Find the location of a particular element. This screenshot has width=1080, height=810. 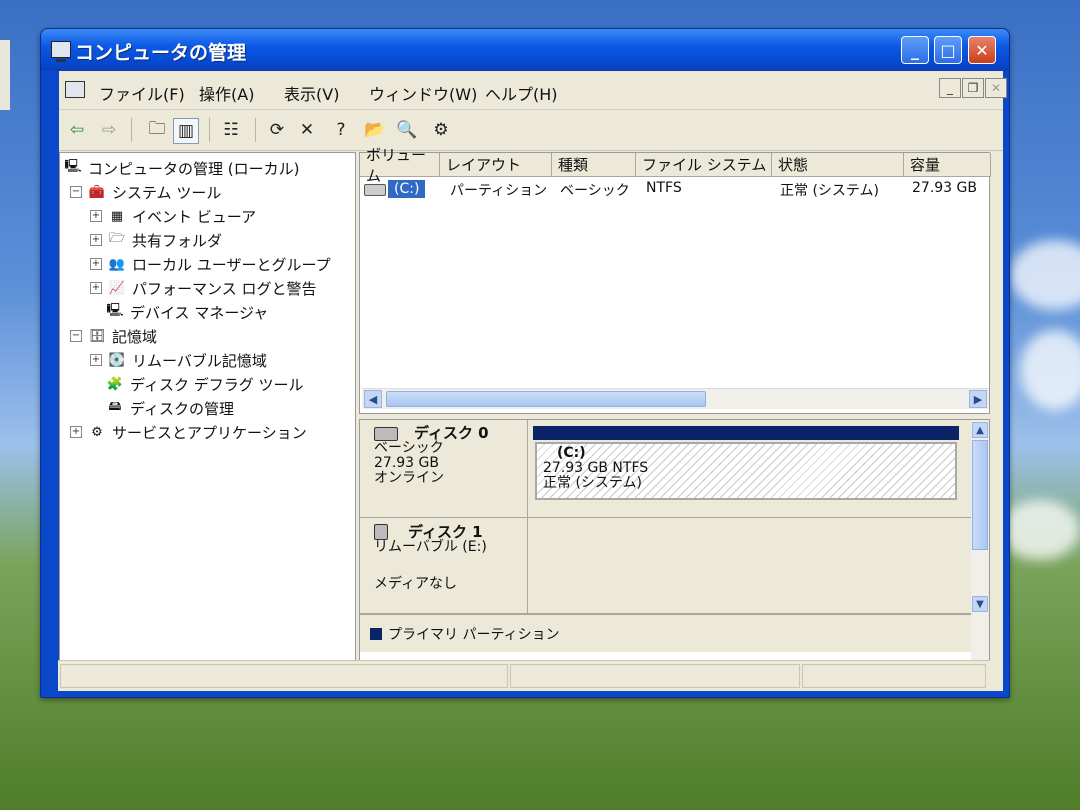

tree-item-label: 共有フォルダ is located at coordinates (177, 240).